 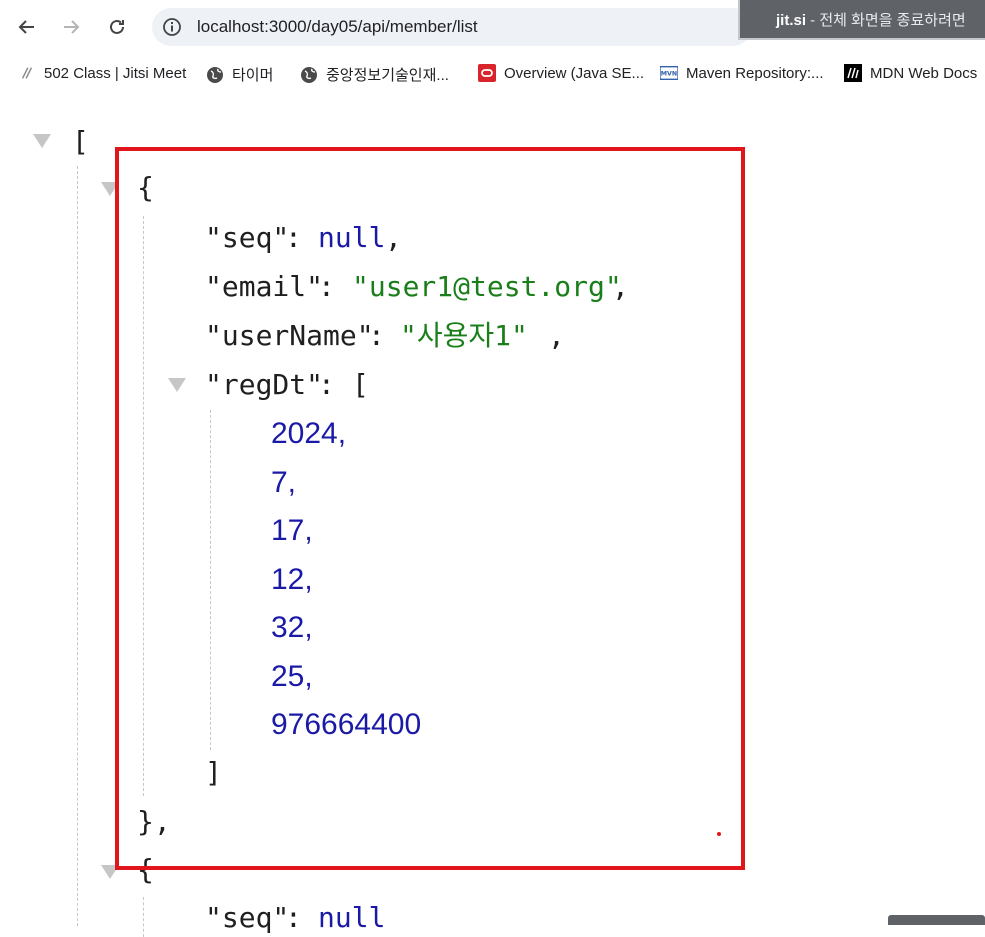 I want to click on red-dot, so click(x=719, y=834).